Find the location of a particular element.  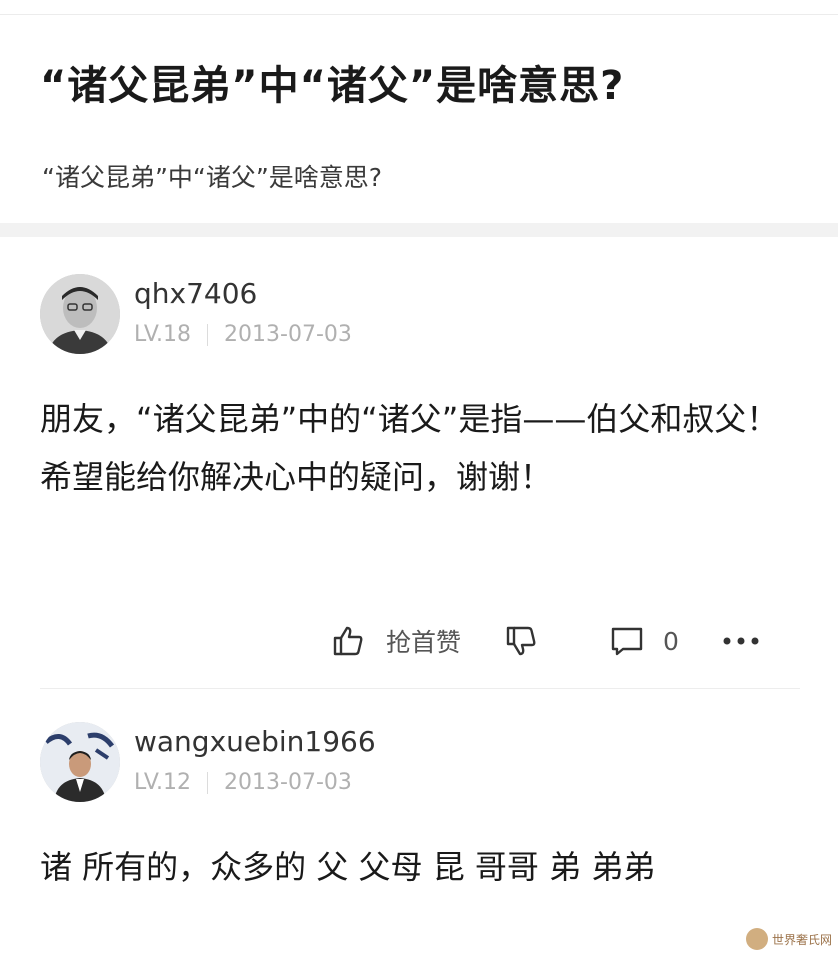

section-separator is located at coordinates (419, 230).